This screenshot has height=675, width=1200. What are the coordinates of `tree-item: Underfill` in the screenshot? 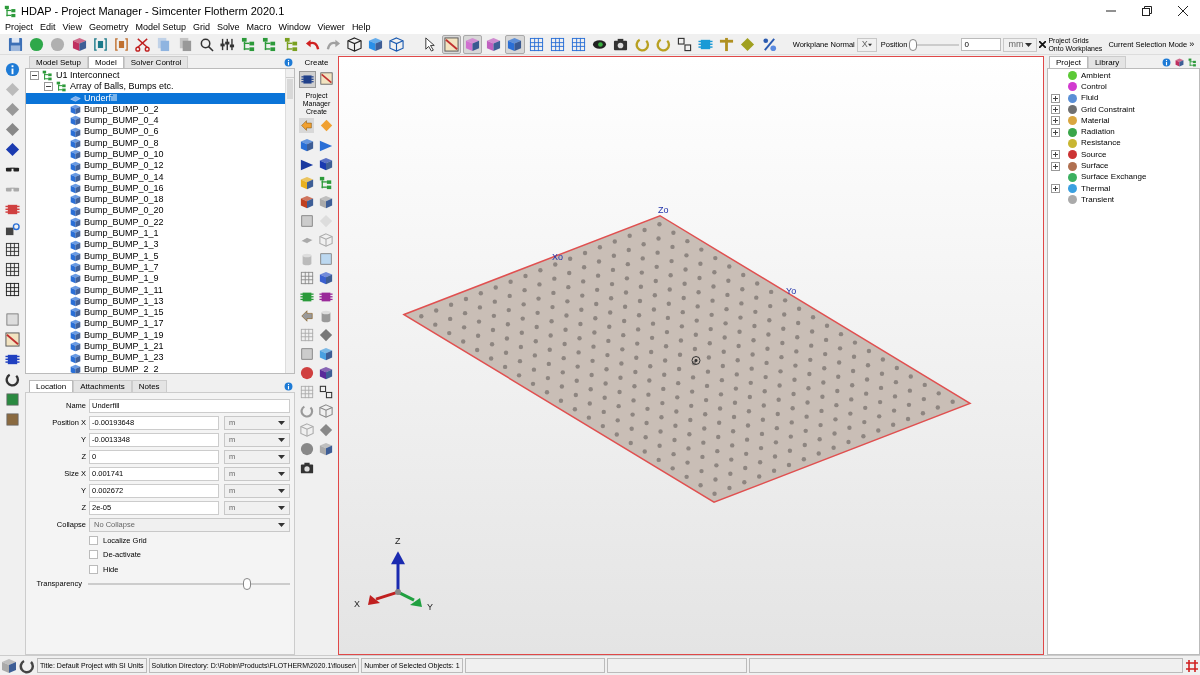 It's located at (155, 98).